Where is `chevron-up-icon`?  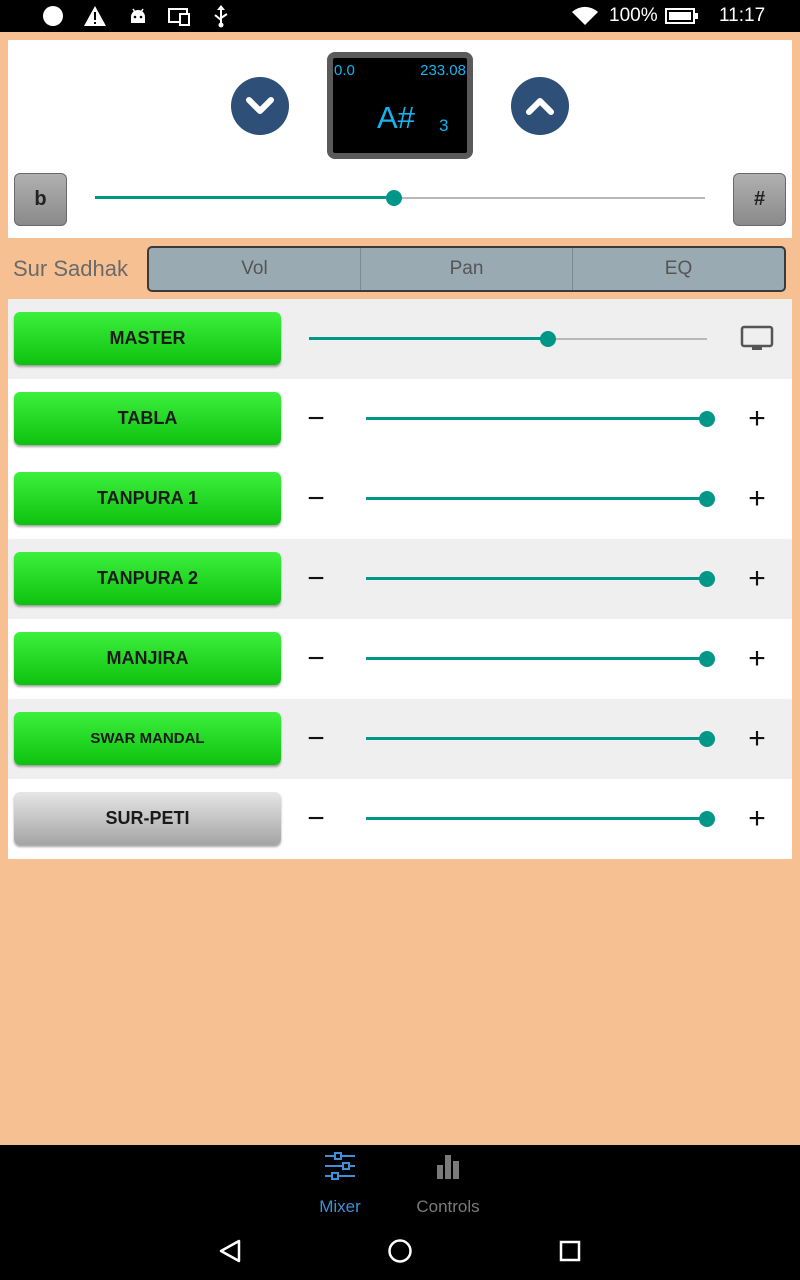
chevron-up-icon is located at coordinates (540, 106).